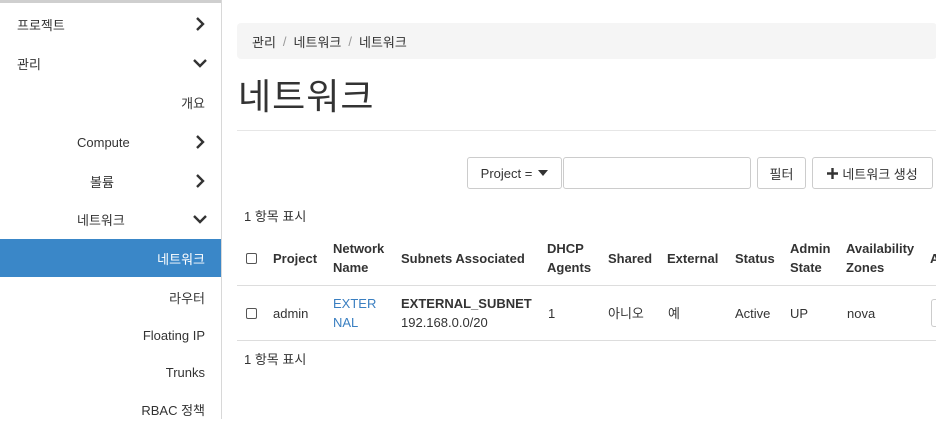 This screenshot has width=936, height=428. I want to click on row-checkbox, so click(251, 313).